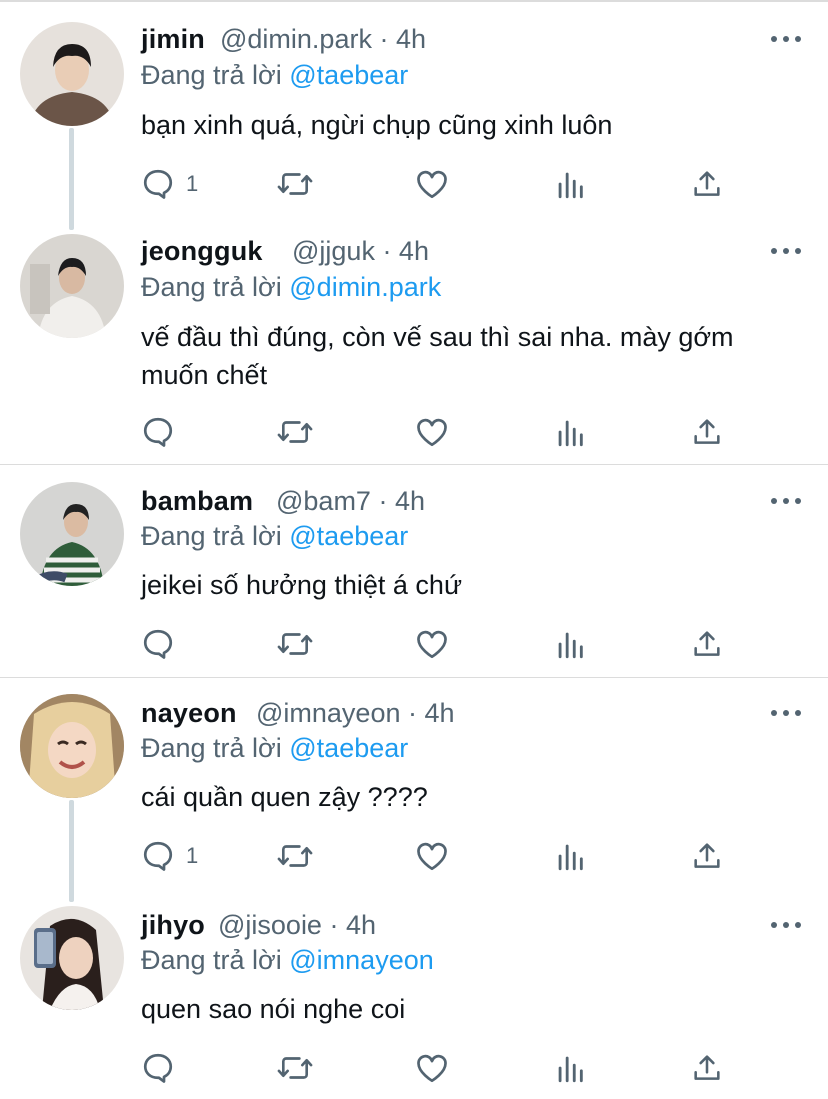 This screenshot has height=1099, width=828. Describe the element at coordinates (173, 39) in the screenshot. I see `display-name: jimin` at that location.